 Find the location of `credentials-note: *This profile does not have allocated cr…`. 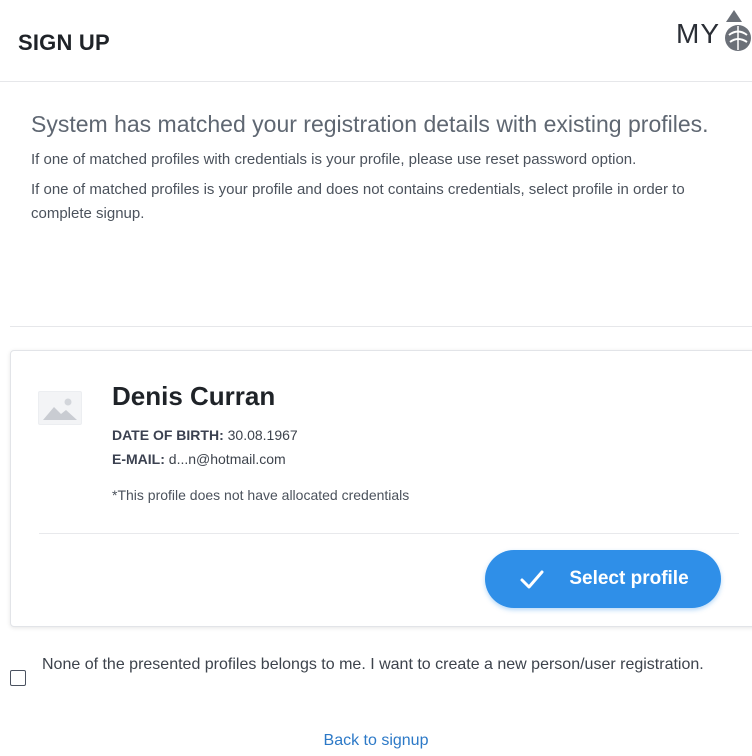

credentials-note: *This profile does not have allocated cr… is located at coordinates (261, 495).